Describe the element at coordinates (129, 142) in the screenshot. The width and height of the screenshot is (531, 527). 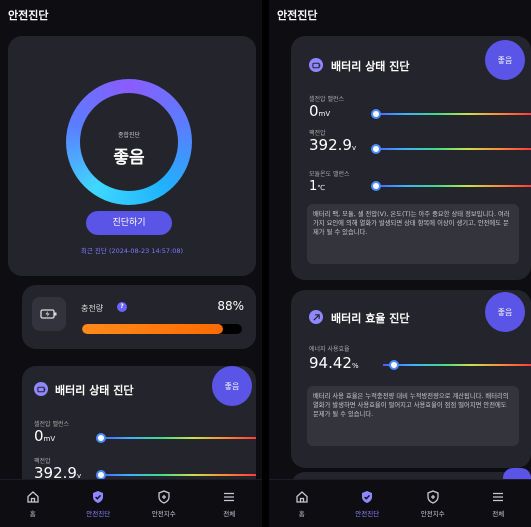
I see `diagnosis-ring: 종합진단 좋음` at that location.